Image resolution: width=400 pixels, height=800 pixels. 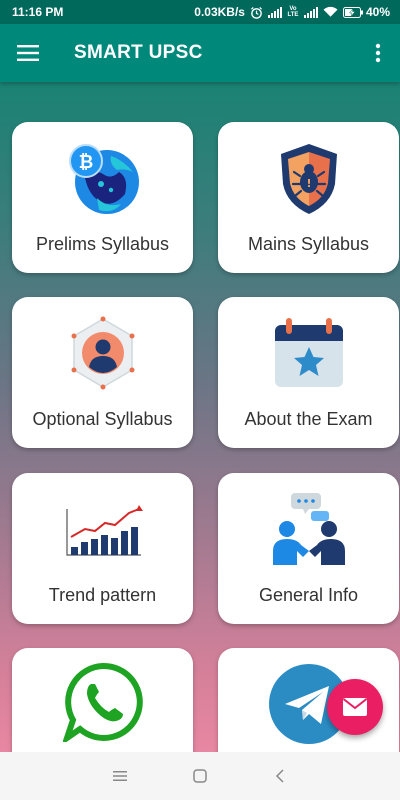 I want to click on back-button, so click(x=280, y=776).